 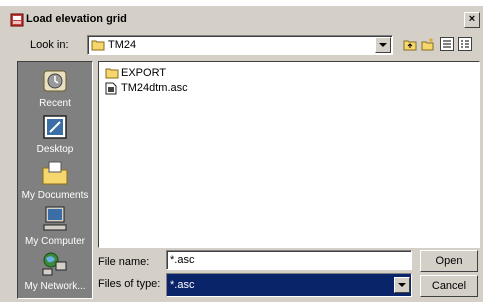 I want to click on cancel-button: Cancel, so click(x=449, y=286).